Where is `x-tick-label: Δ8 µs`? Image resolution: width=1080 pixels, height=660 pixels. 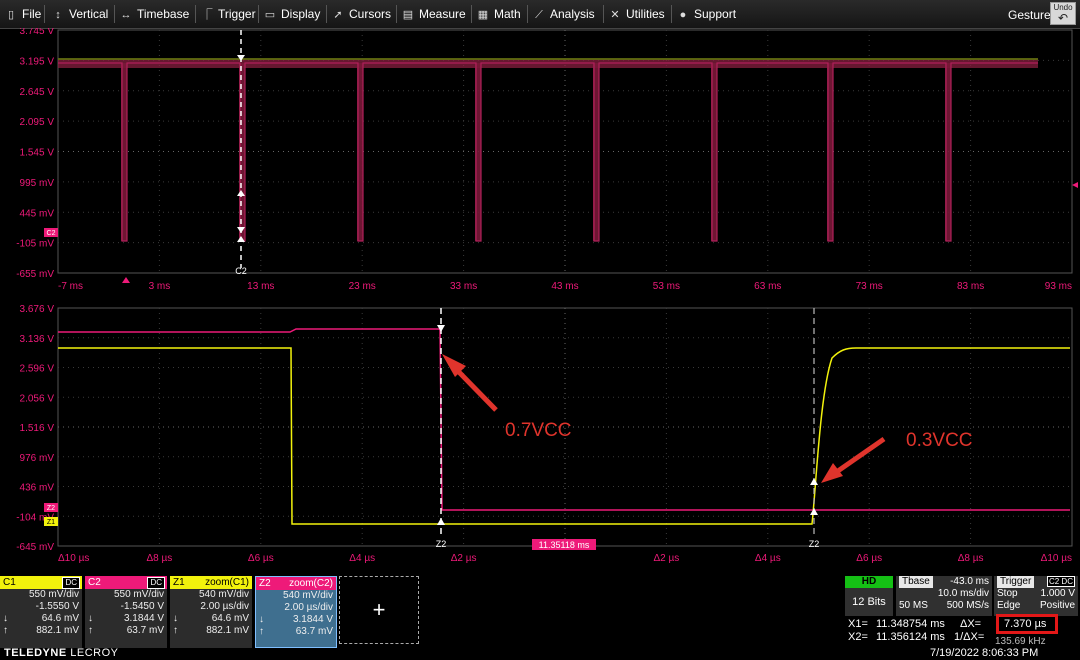
x-tick-label: Δ8 µs is located at coordinates (160, 558).